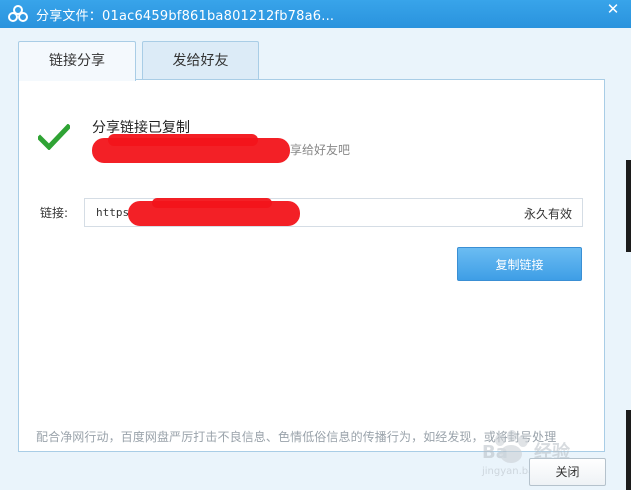  I want to click on tab-link-share: 链接分享, so click(77, 61).